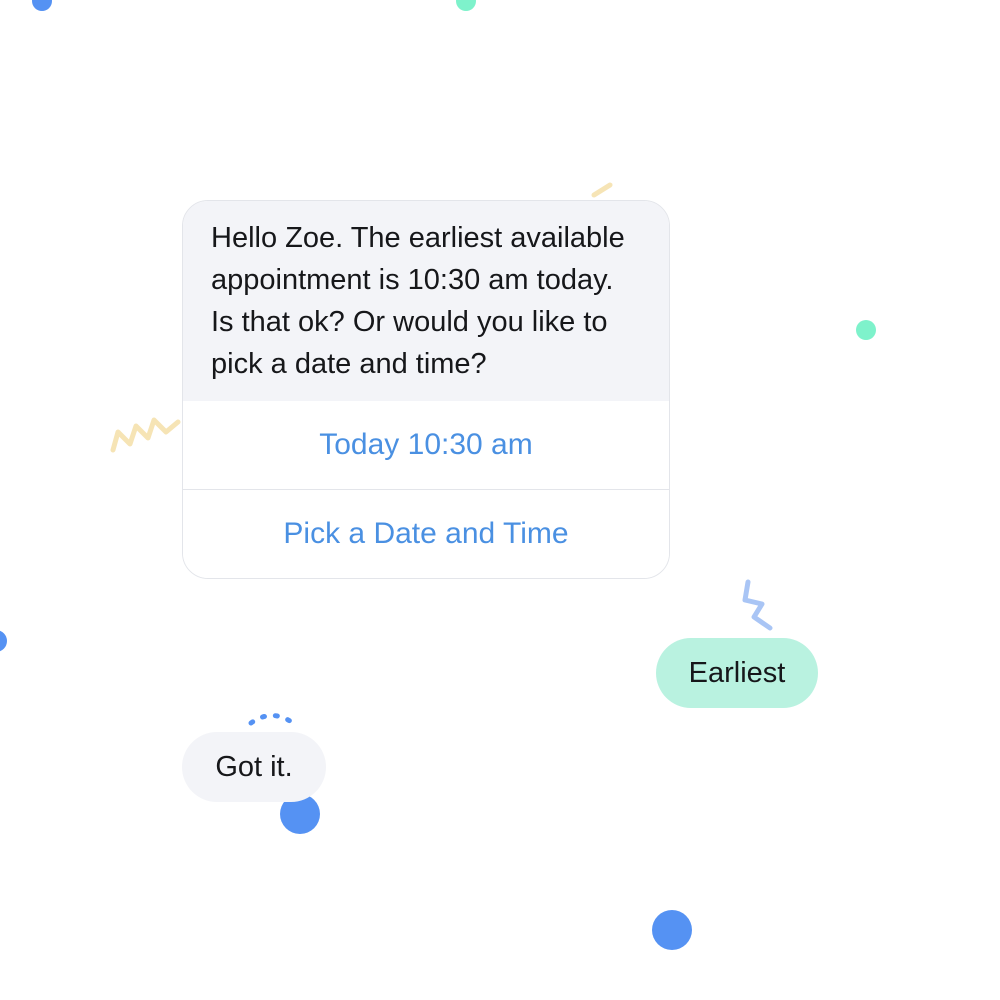 The height and width of the screenshot is (1000, 1000). I want to click on option-pick-date-label: Pick a Date and Time, so click(426, 533).